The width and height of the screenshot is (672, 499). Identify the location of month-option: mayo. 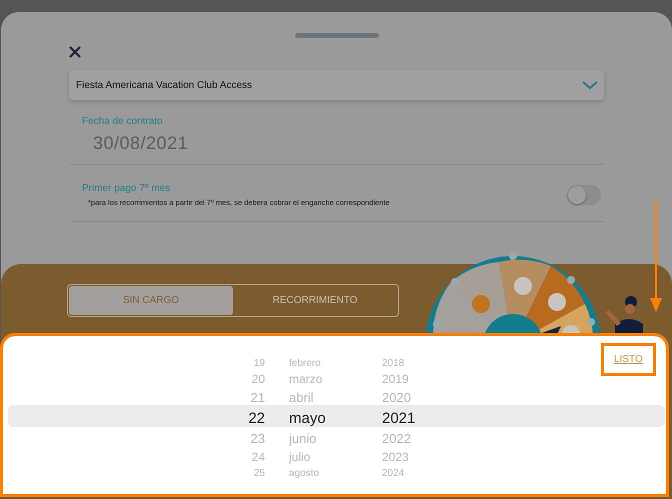
(315, 418).